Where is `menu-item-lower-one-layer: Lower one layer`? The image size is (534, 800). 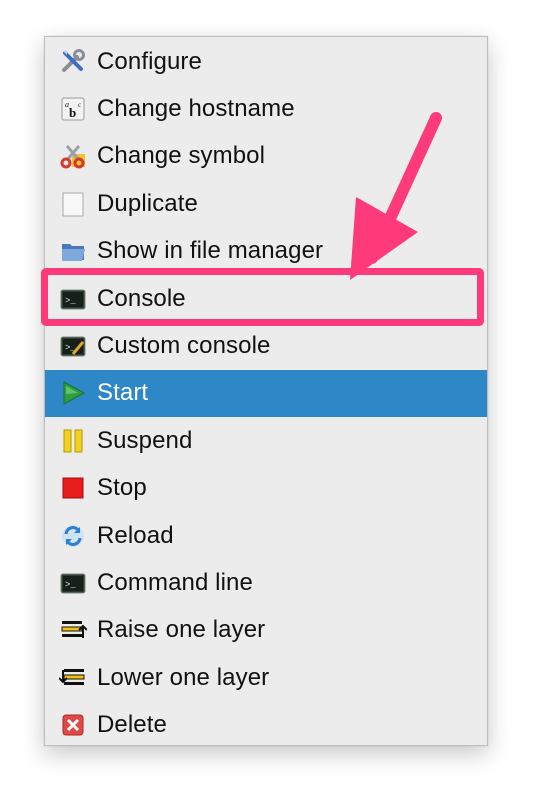 menu-item-lower-one-layer: Lower one layer is located at coordinates (266, 677).